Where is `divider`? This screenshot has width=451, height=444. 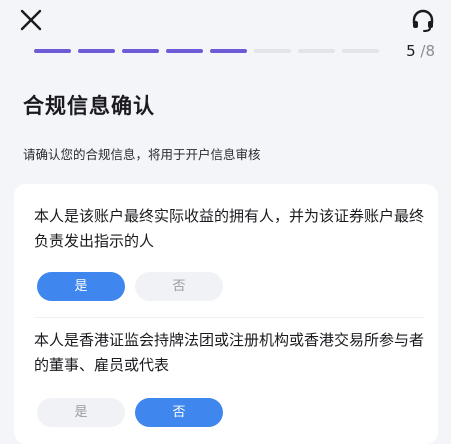
divider is located at coordinates (229, 317).